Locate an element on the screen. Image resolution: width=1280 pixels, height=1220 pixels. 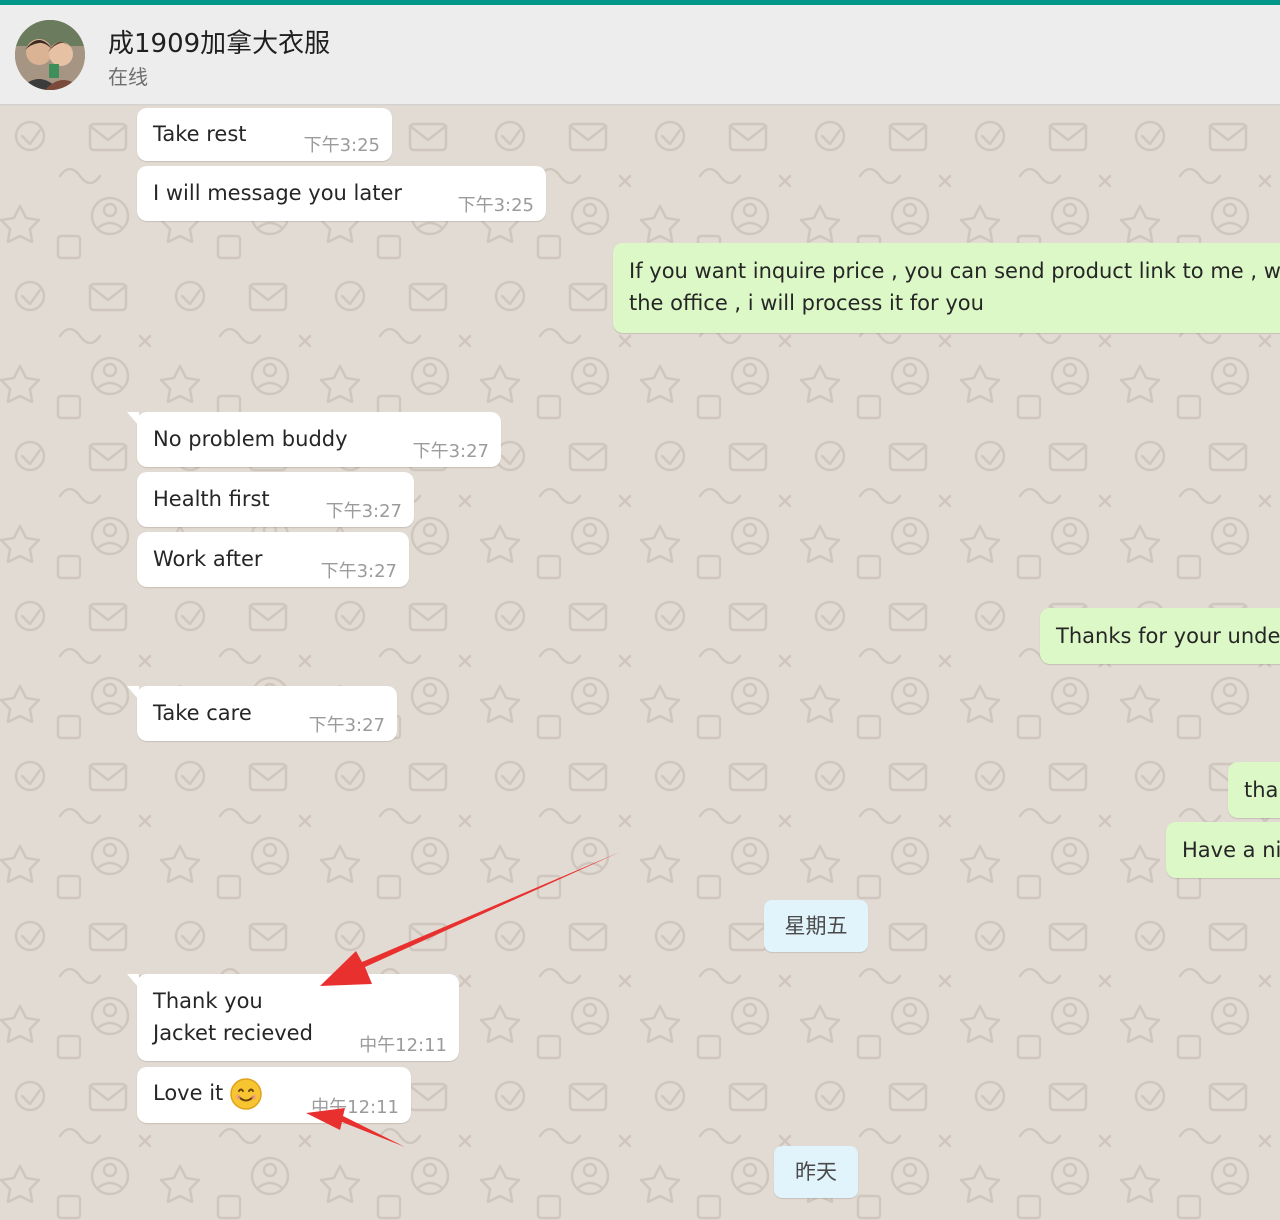
message-bubble-outgoing: Thanks for your unde is located at coordinates (1160, 636).